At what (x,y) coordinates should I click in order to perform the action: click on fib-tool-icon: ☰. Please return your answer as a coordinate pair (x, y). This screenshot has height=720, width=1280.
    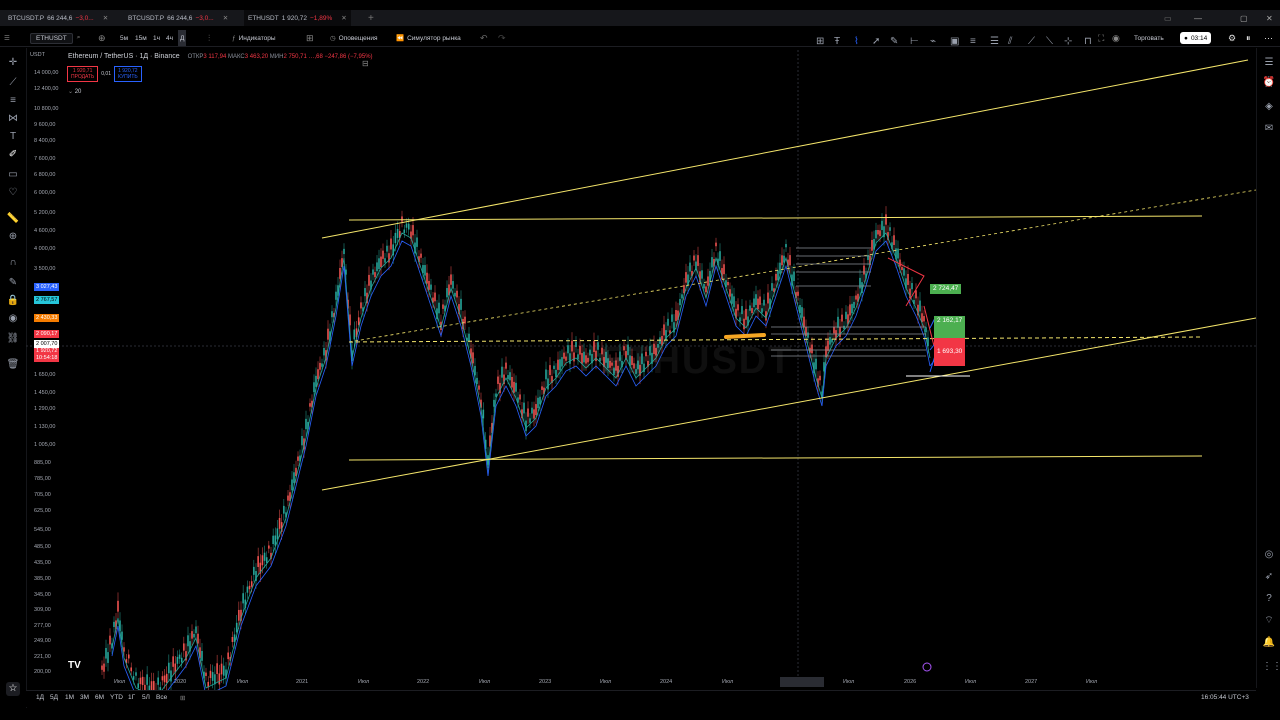
    Looking at the image, I should click on (994, 41).